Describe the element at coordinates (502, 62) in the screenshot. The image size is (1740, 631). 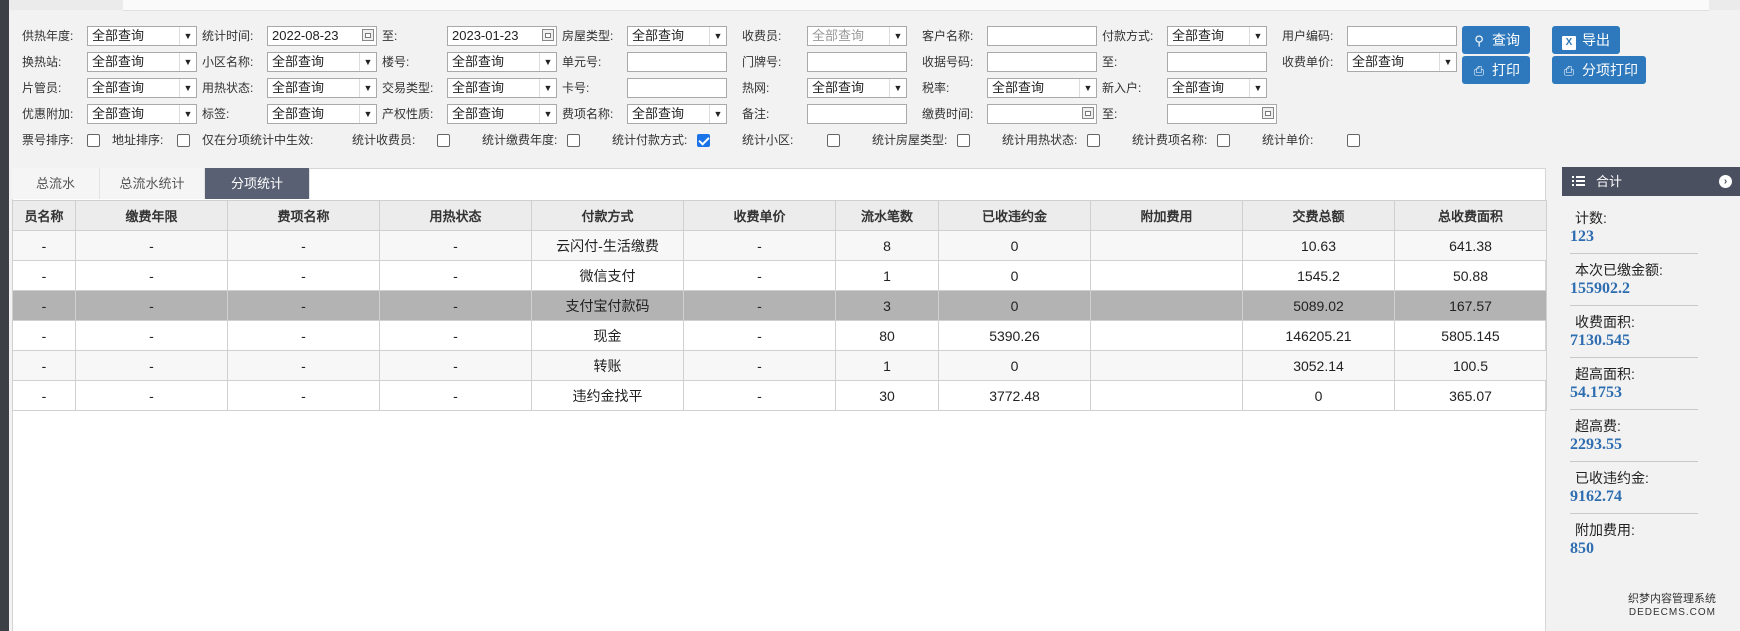
I see `building-select: 全部查询 ▼` at that location.